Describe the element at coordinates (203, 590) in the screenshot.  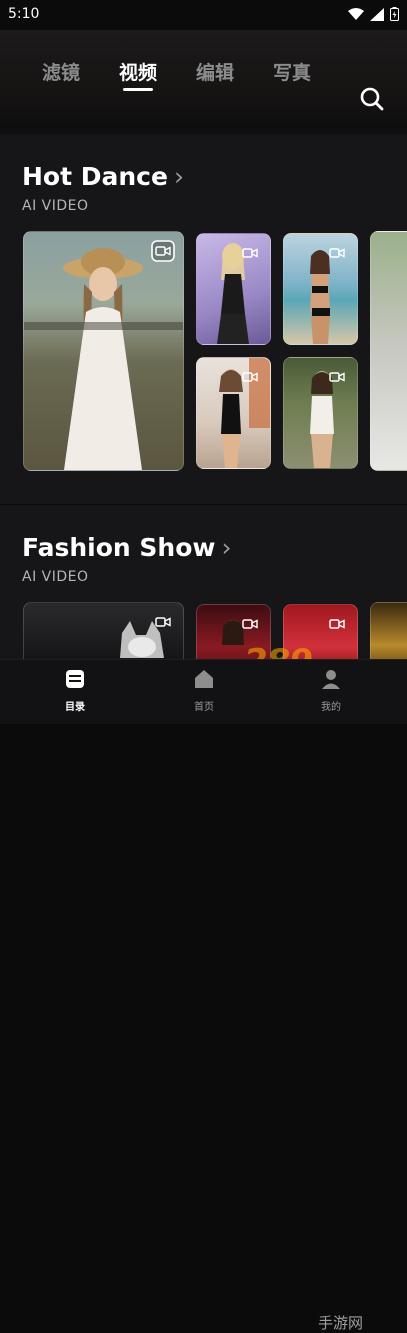
I see `section-fashion-show: Fashion Show › AI VIDEO` at that location.